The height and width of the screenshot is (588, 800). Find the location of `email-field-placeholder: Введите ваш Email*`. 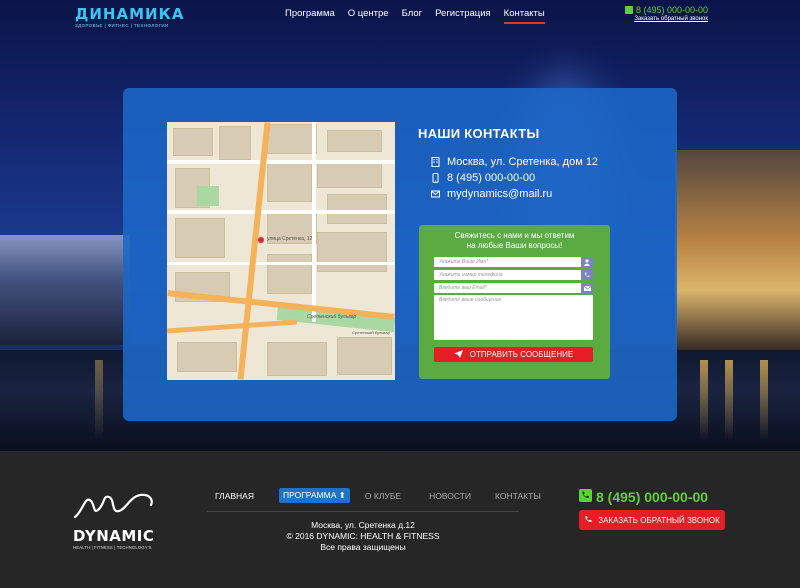

email-field-placeholder: Введите ваш Email* is located at coordinates (463, 288).